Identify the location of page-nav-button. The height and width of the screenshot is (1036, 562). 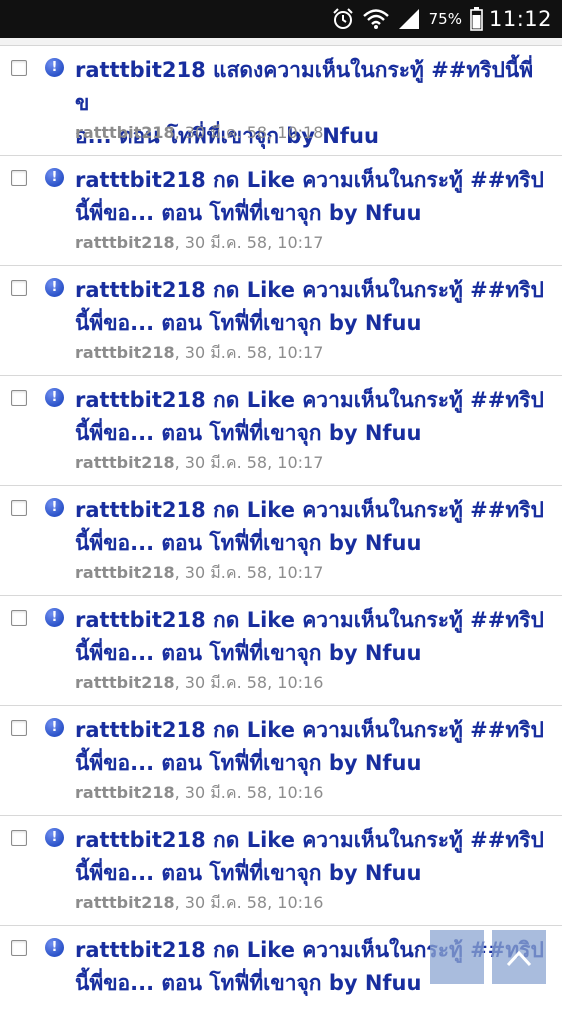
(457, 957).